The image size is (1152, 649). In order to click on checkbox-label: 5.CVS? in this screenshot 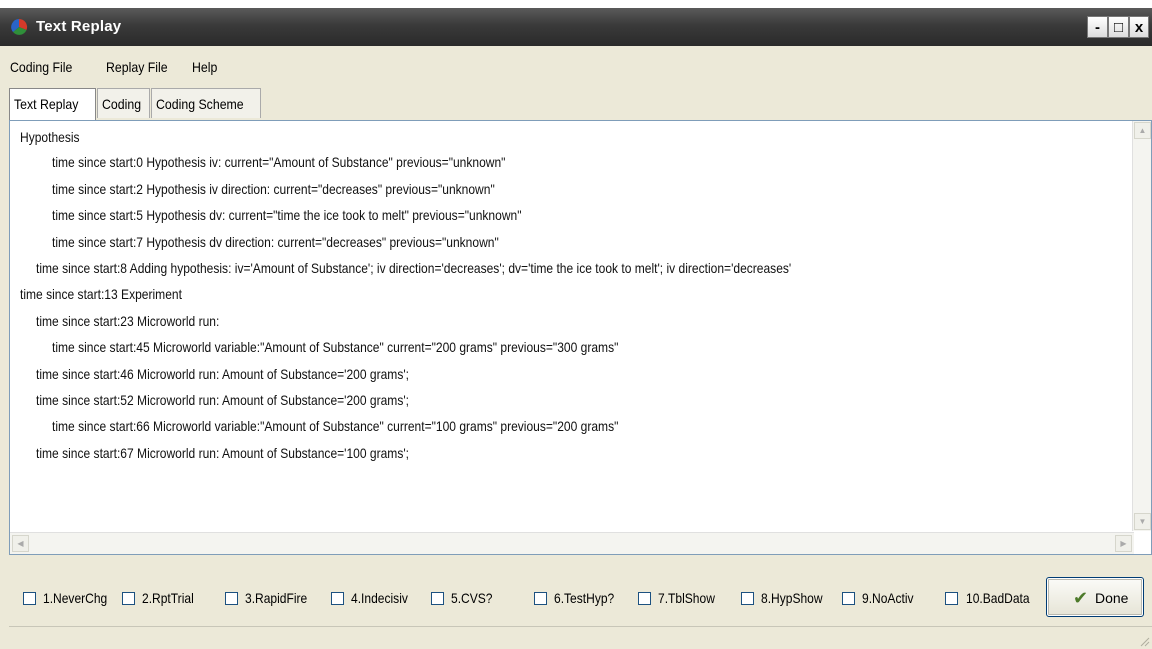, I will do `click(472, 598)`.